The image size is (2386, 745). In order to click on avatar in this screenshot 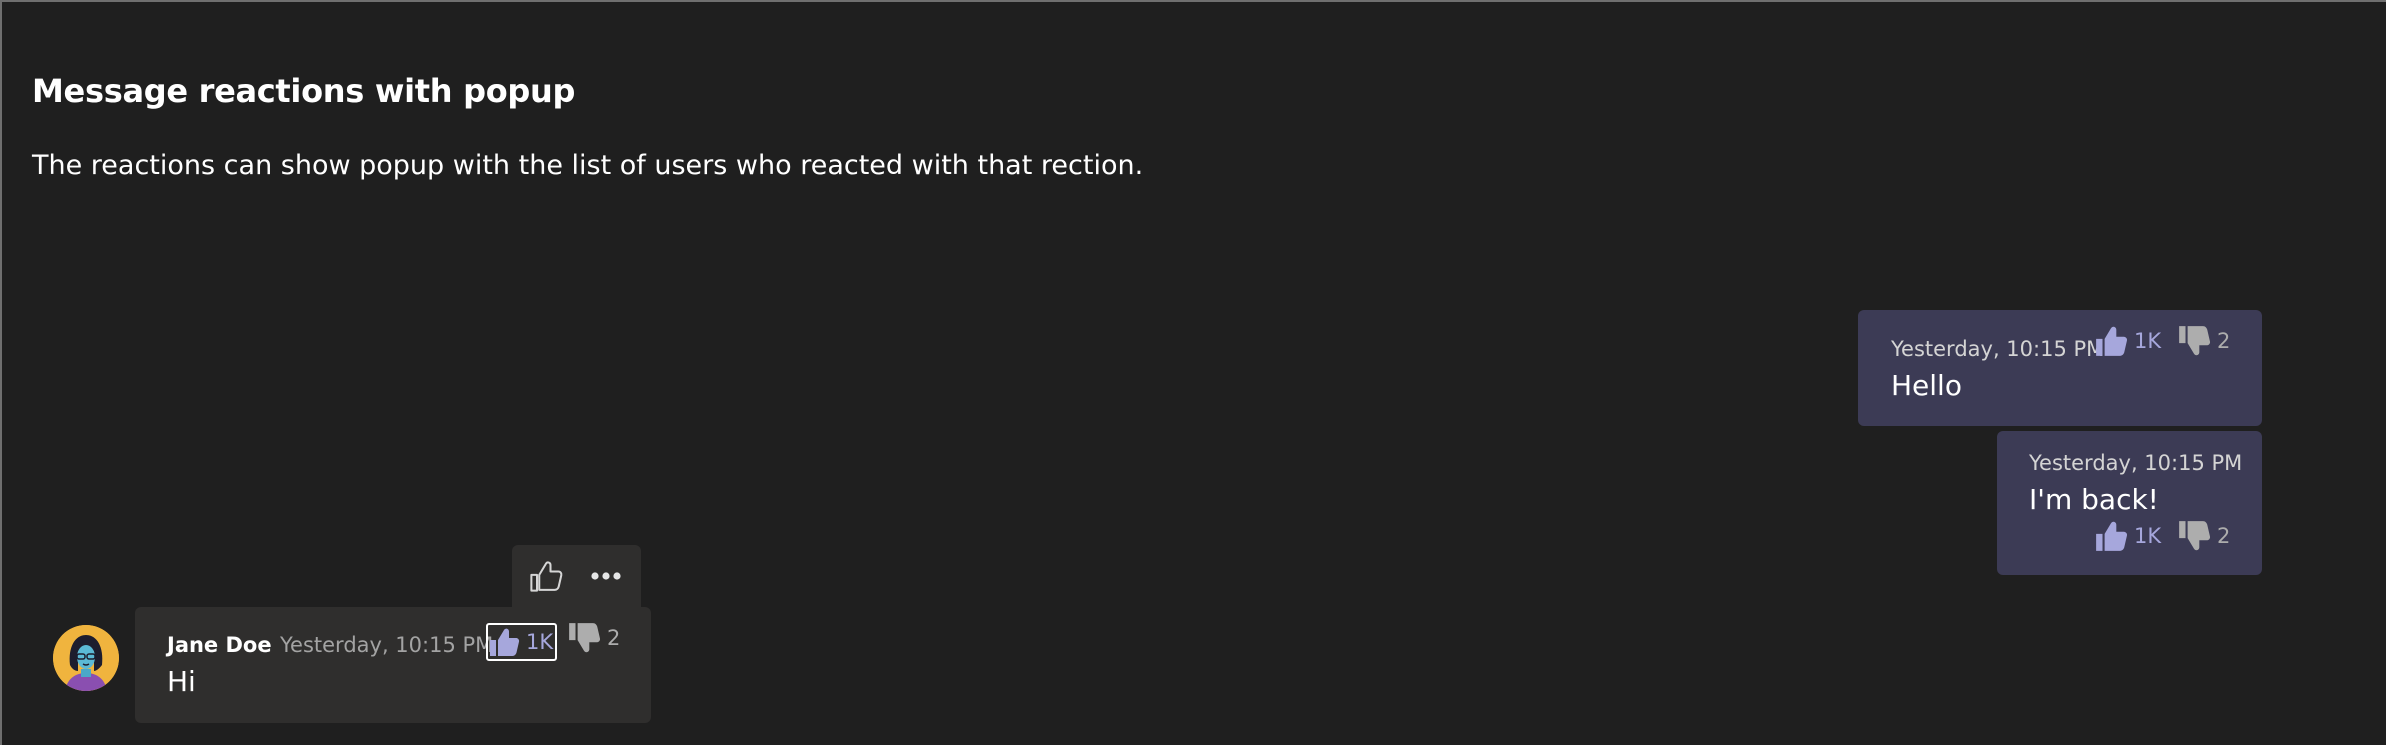, I will do `click(86, 658)`.